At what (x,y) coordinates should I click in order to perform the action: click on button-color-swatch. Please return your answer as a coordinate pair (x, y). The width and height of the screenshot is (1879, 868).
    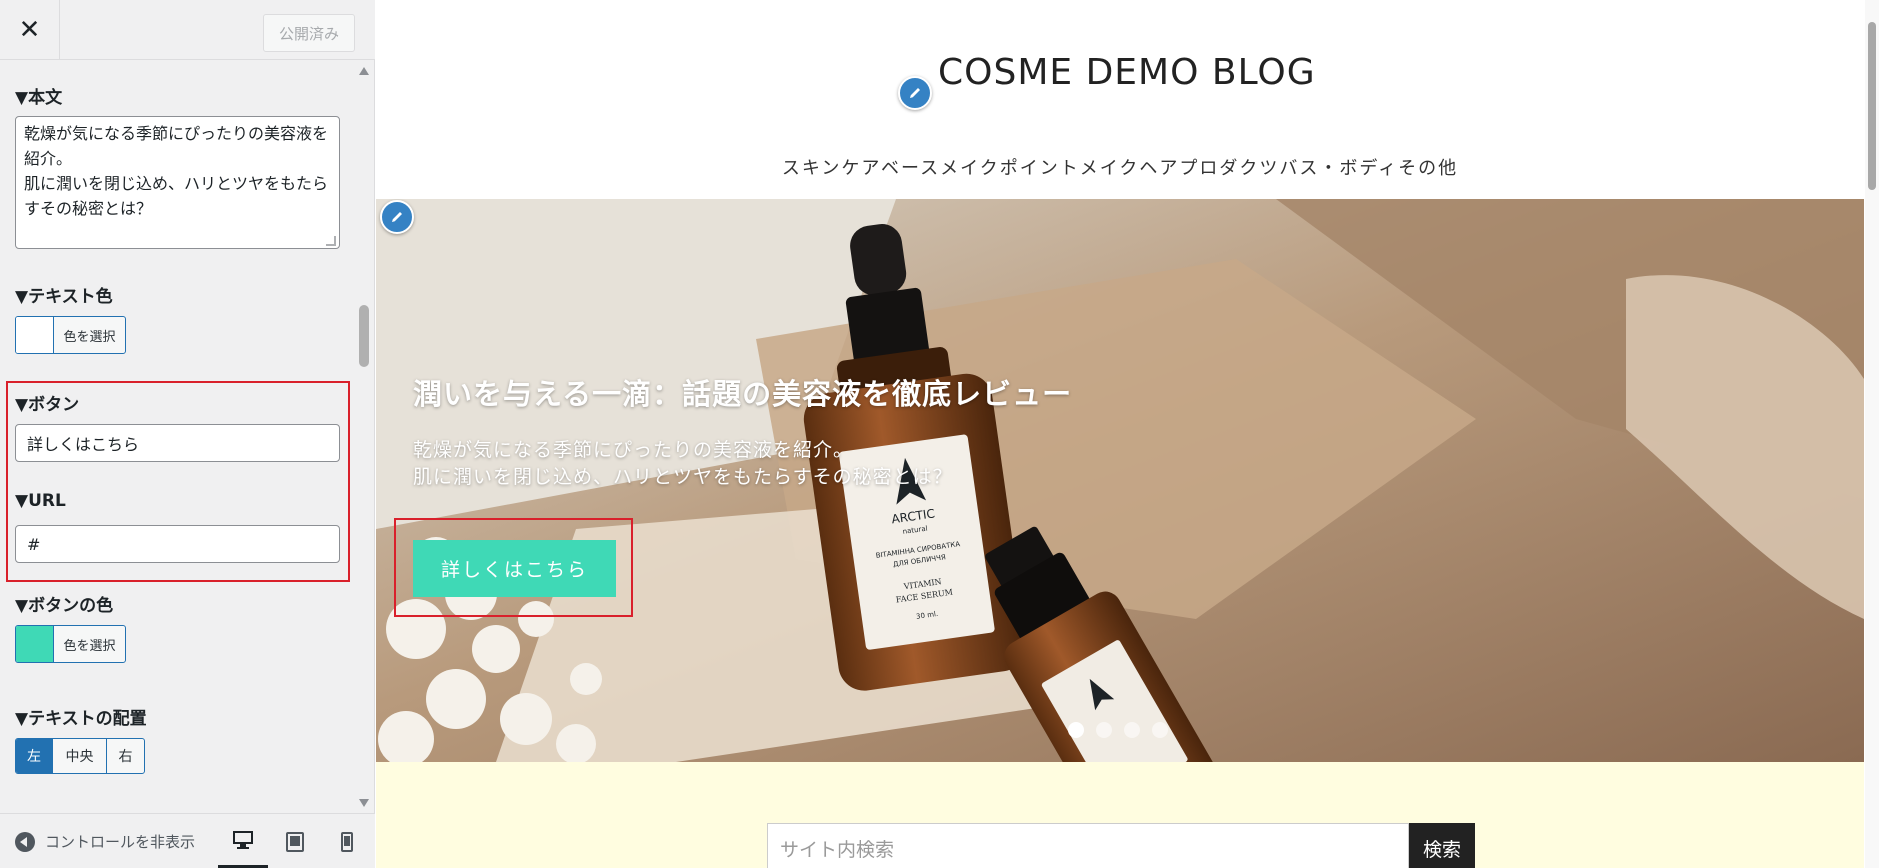
    Looking at the image, I should click on (35, 644).